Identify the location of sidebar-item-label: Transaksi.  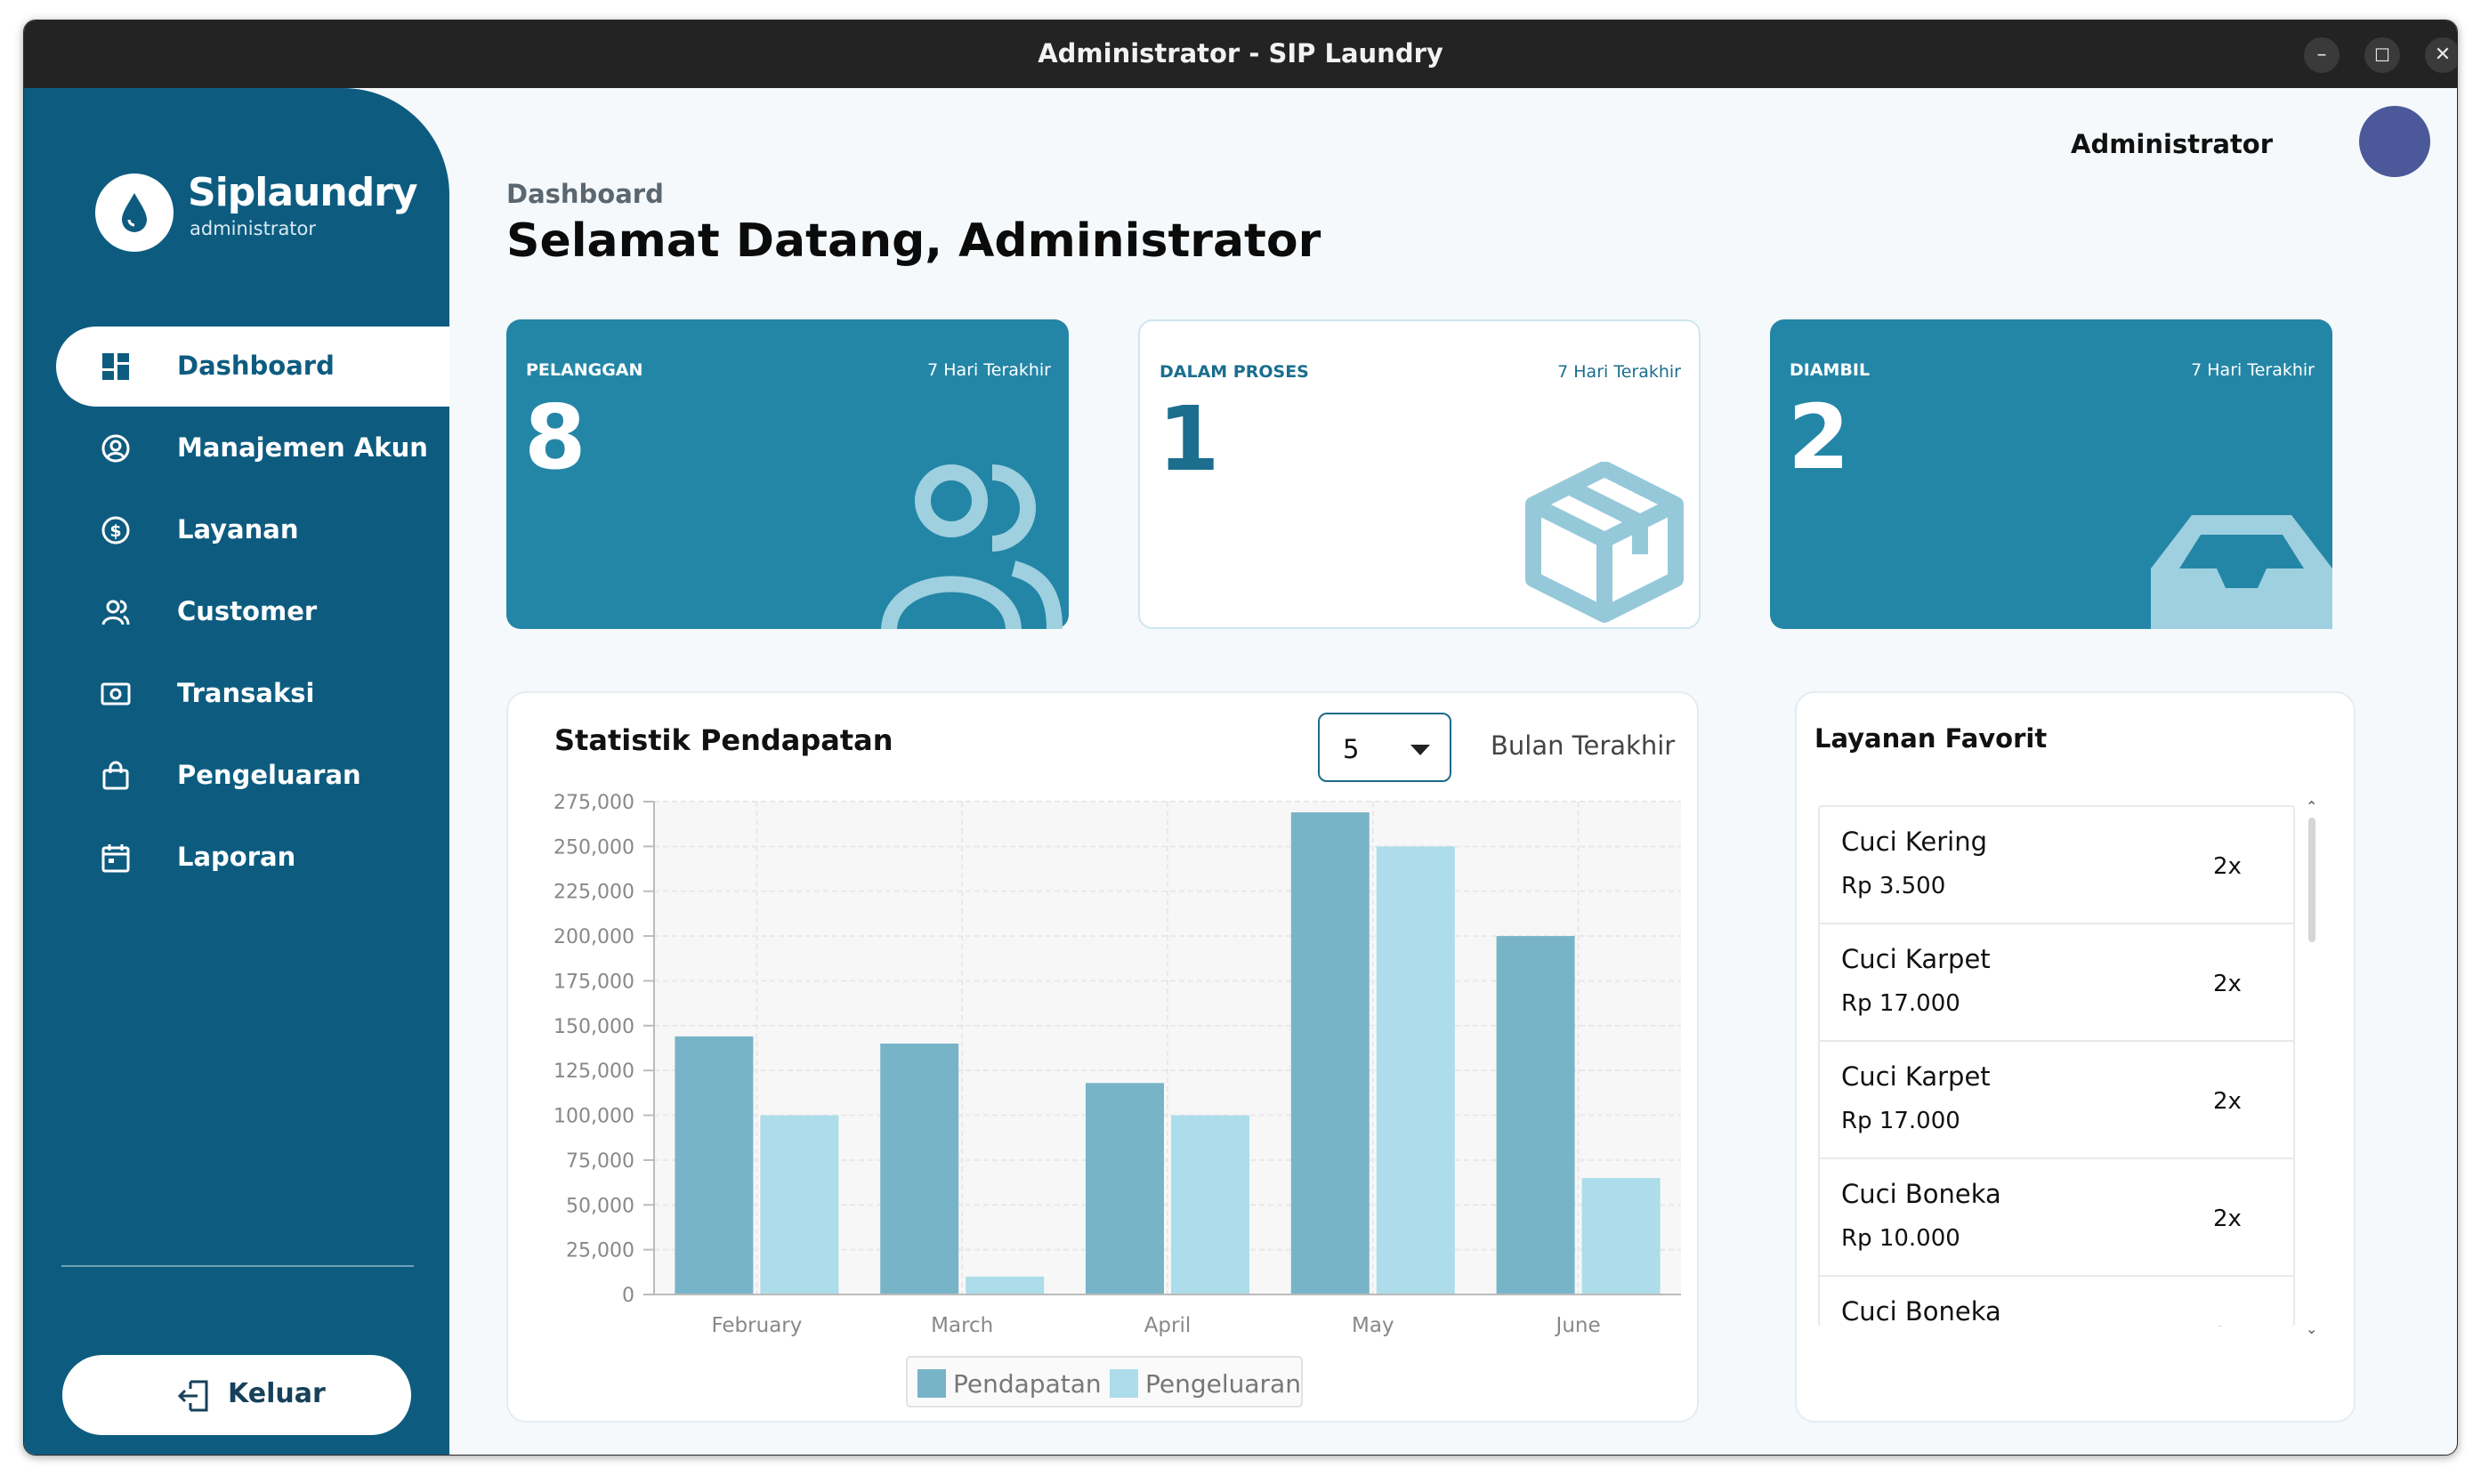
(246, 693).